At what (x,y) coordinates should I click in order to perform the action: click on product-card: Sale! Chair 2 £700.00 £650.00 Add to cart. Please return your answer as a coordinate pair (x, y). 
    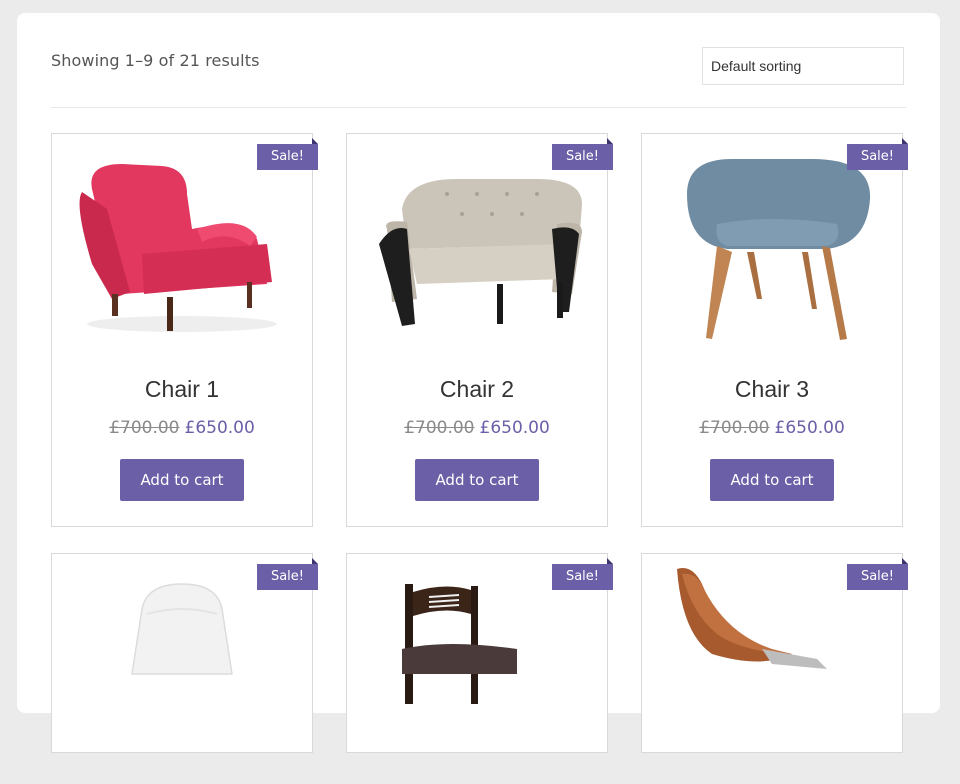
    Looking at the image, I should click on (479, 330).